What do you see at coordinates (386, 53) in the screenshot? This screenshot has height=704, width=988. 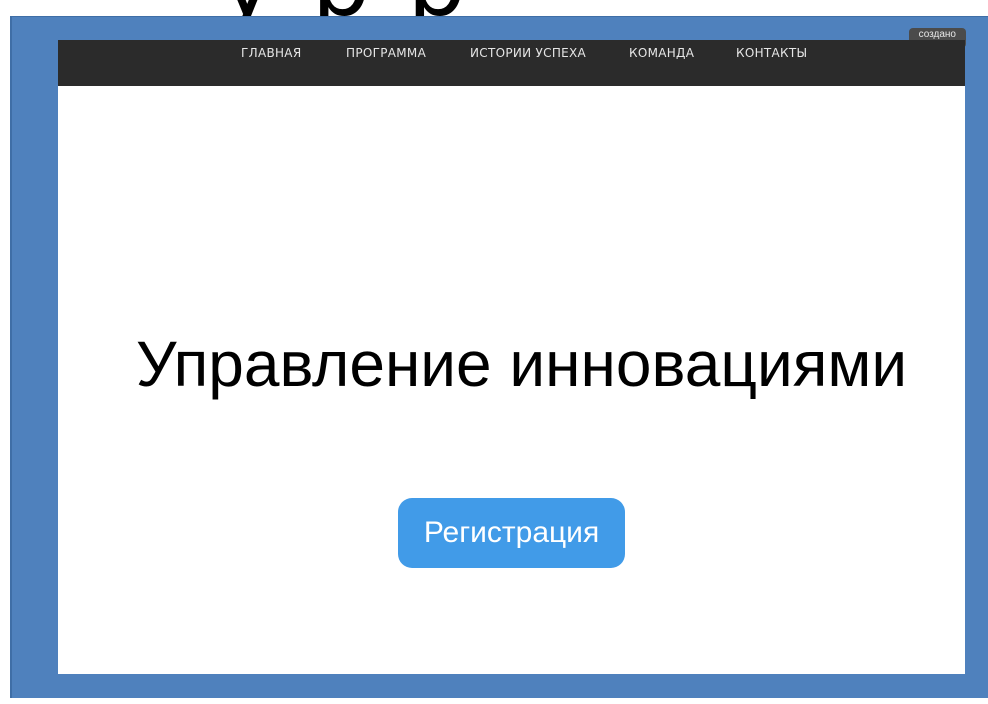 I see `nav-item-program: ПРОГРАММА` at bounding box center [386, 53].